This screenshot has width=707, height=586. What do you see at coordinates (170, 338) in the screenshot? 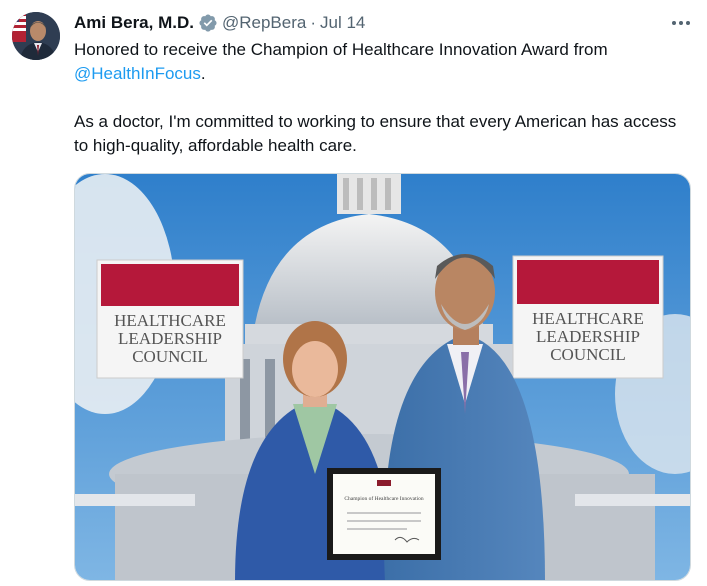
I see `sign-left-line2: LEADERSHIP` at bounding box center [170, 338].